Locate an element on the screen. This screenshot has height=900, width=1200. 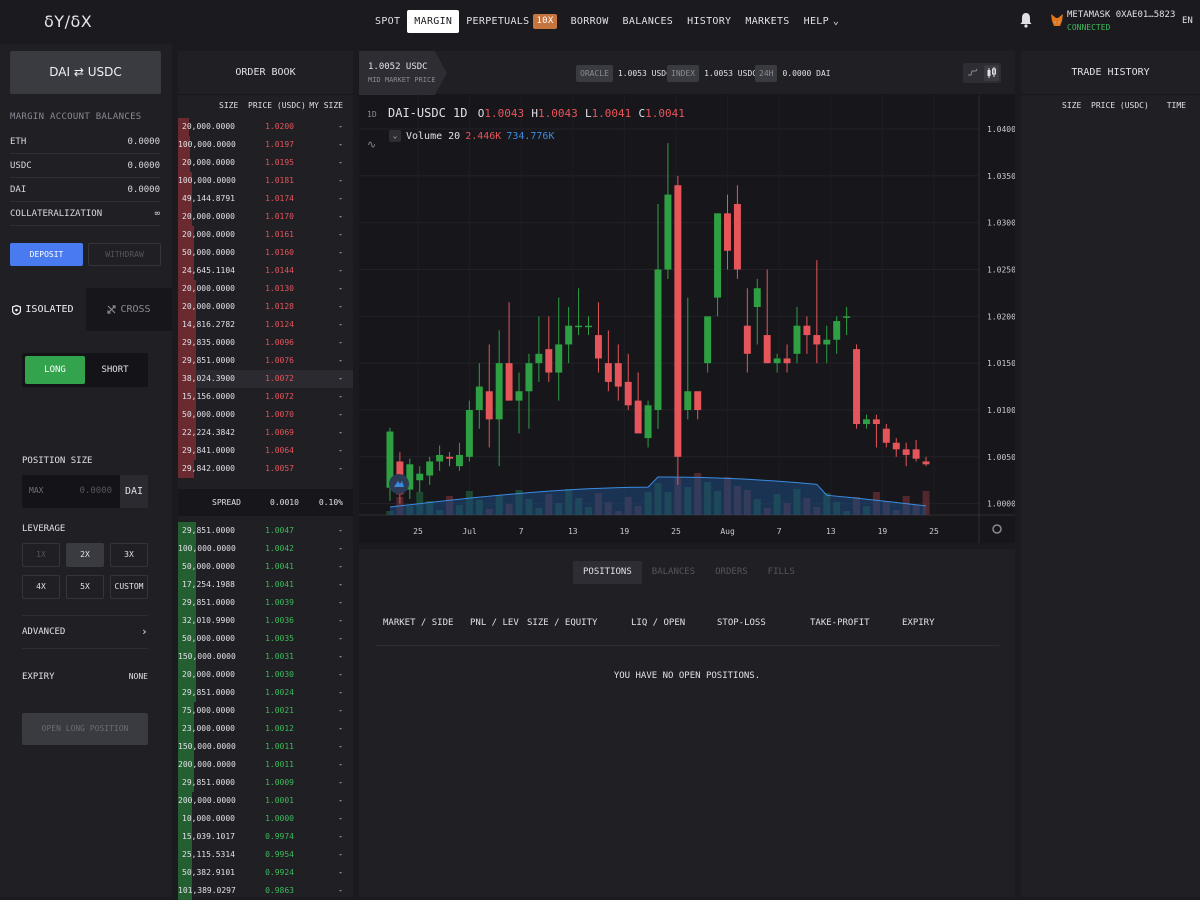
ask-row: 20,000.0000 1.0200 - is located at coordinates (265, 127).